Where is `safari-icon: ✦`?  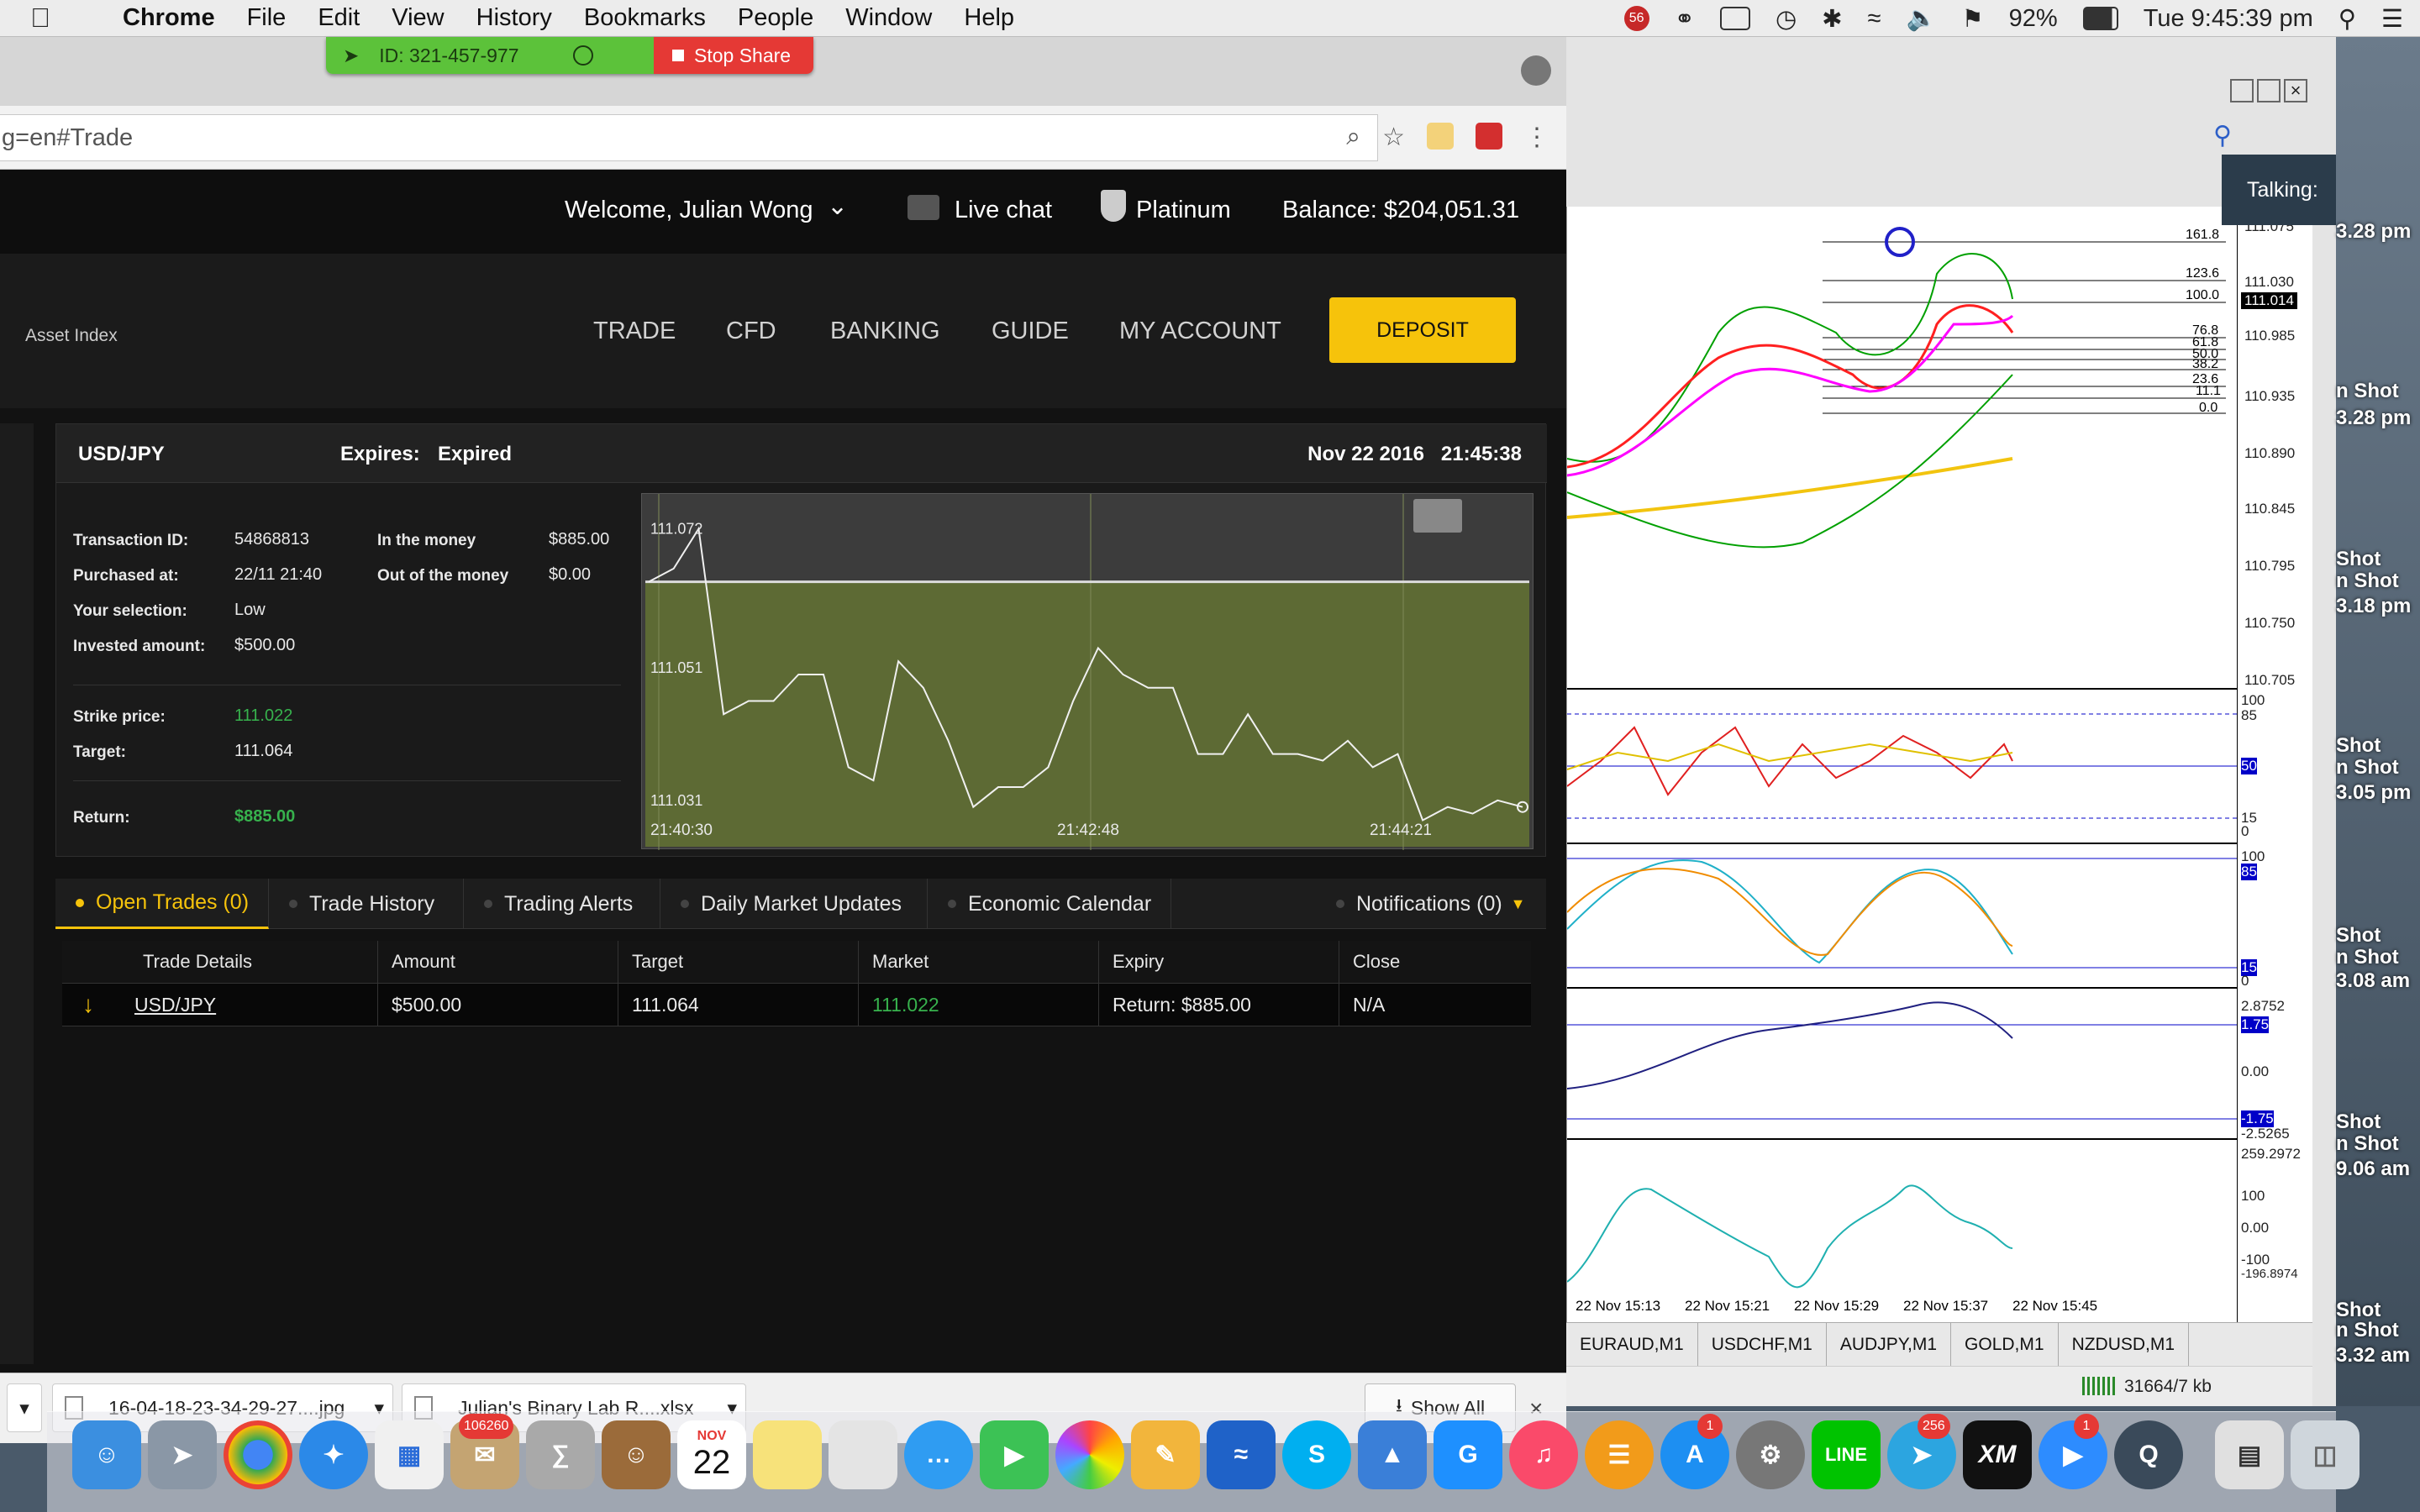 safari-icon: ✦ is located at coordinates (333, 1454).